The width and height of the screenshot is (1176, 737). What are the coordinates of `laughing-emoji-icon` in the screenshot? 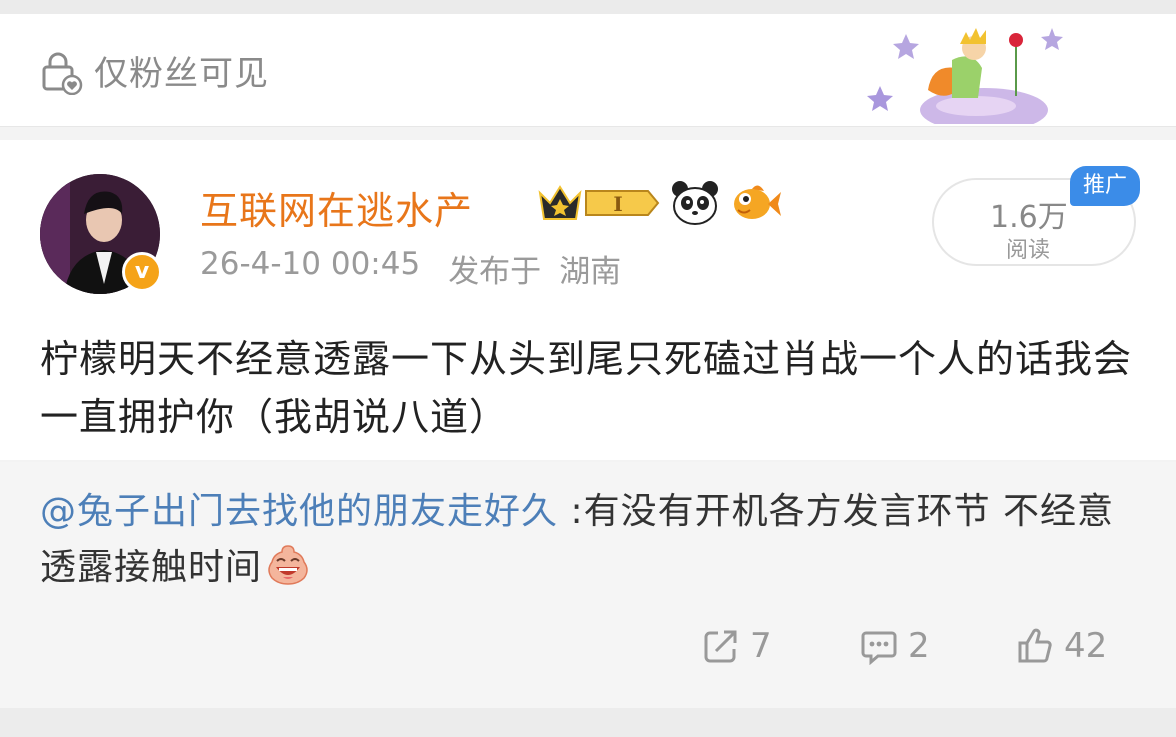 It's located at (288, 565).